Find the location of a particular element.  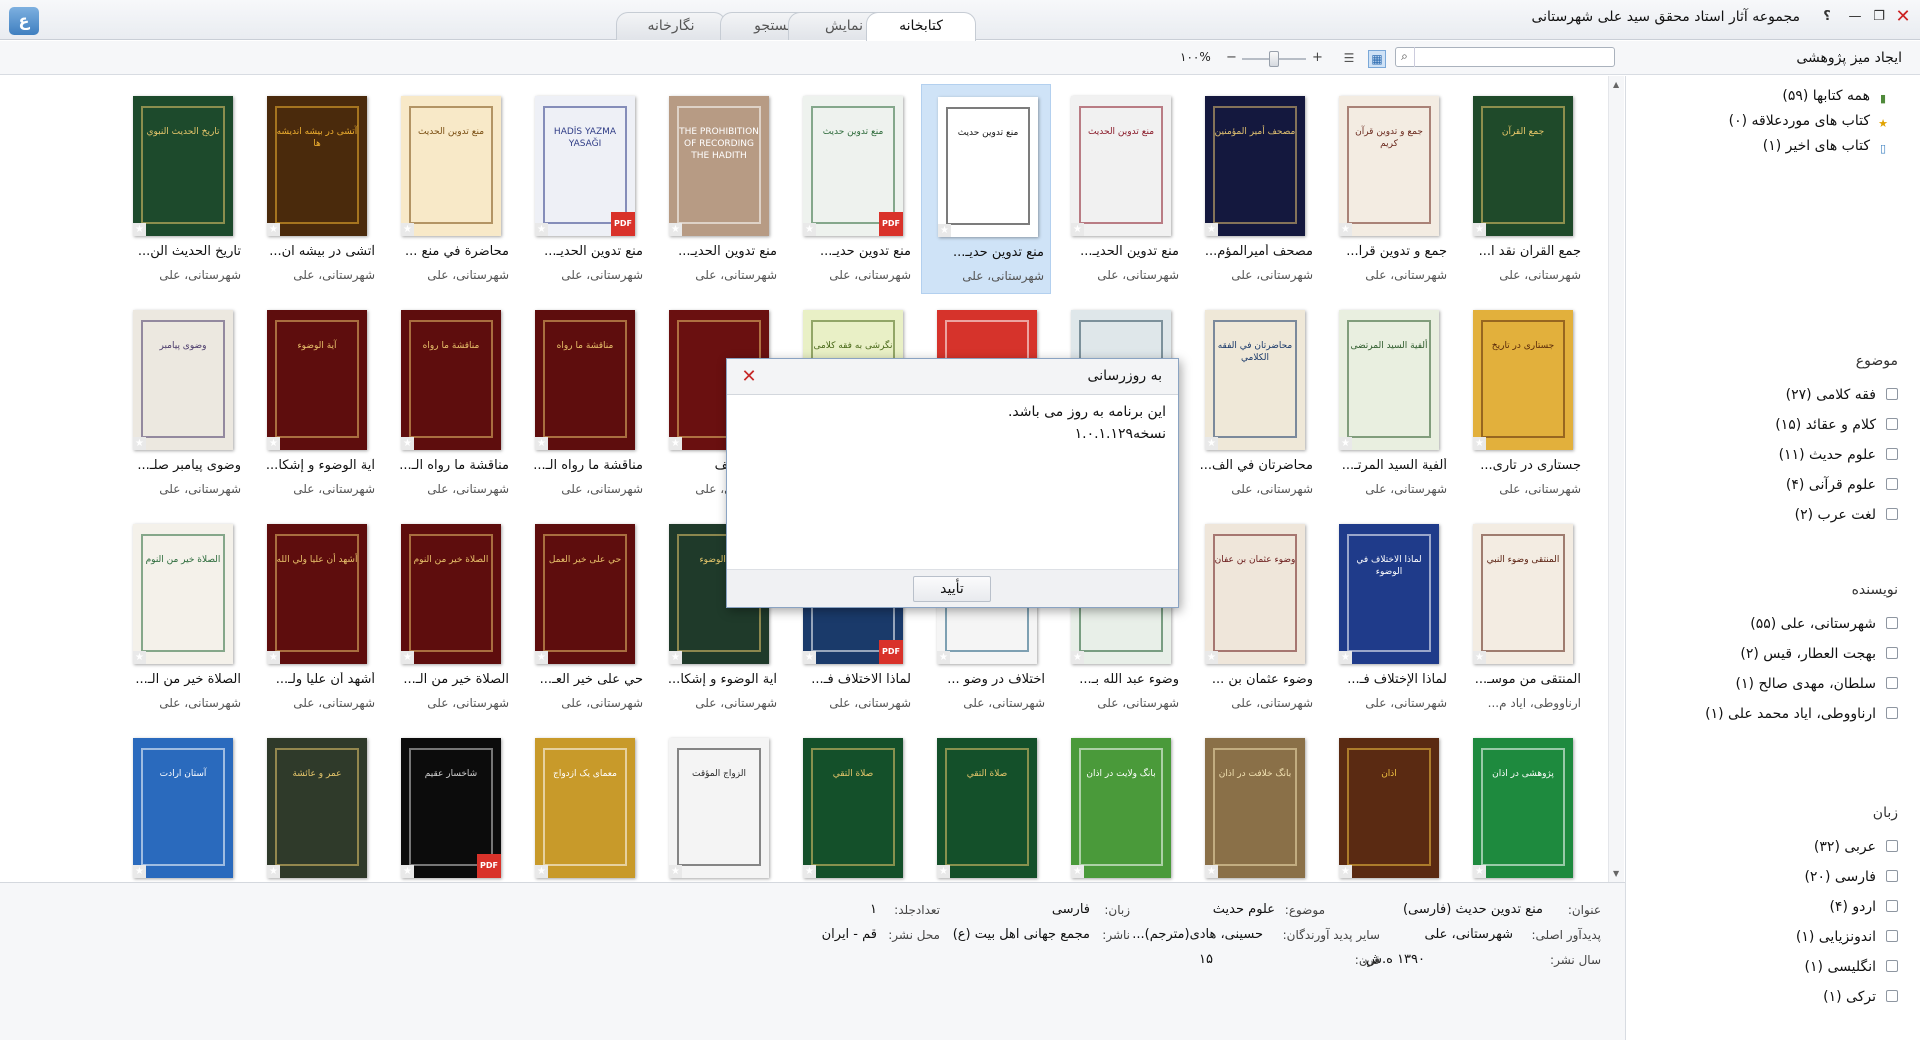

book-item: الزواج المؤقت ★ is located at coordinates (718, 804).